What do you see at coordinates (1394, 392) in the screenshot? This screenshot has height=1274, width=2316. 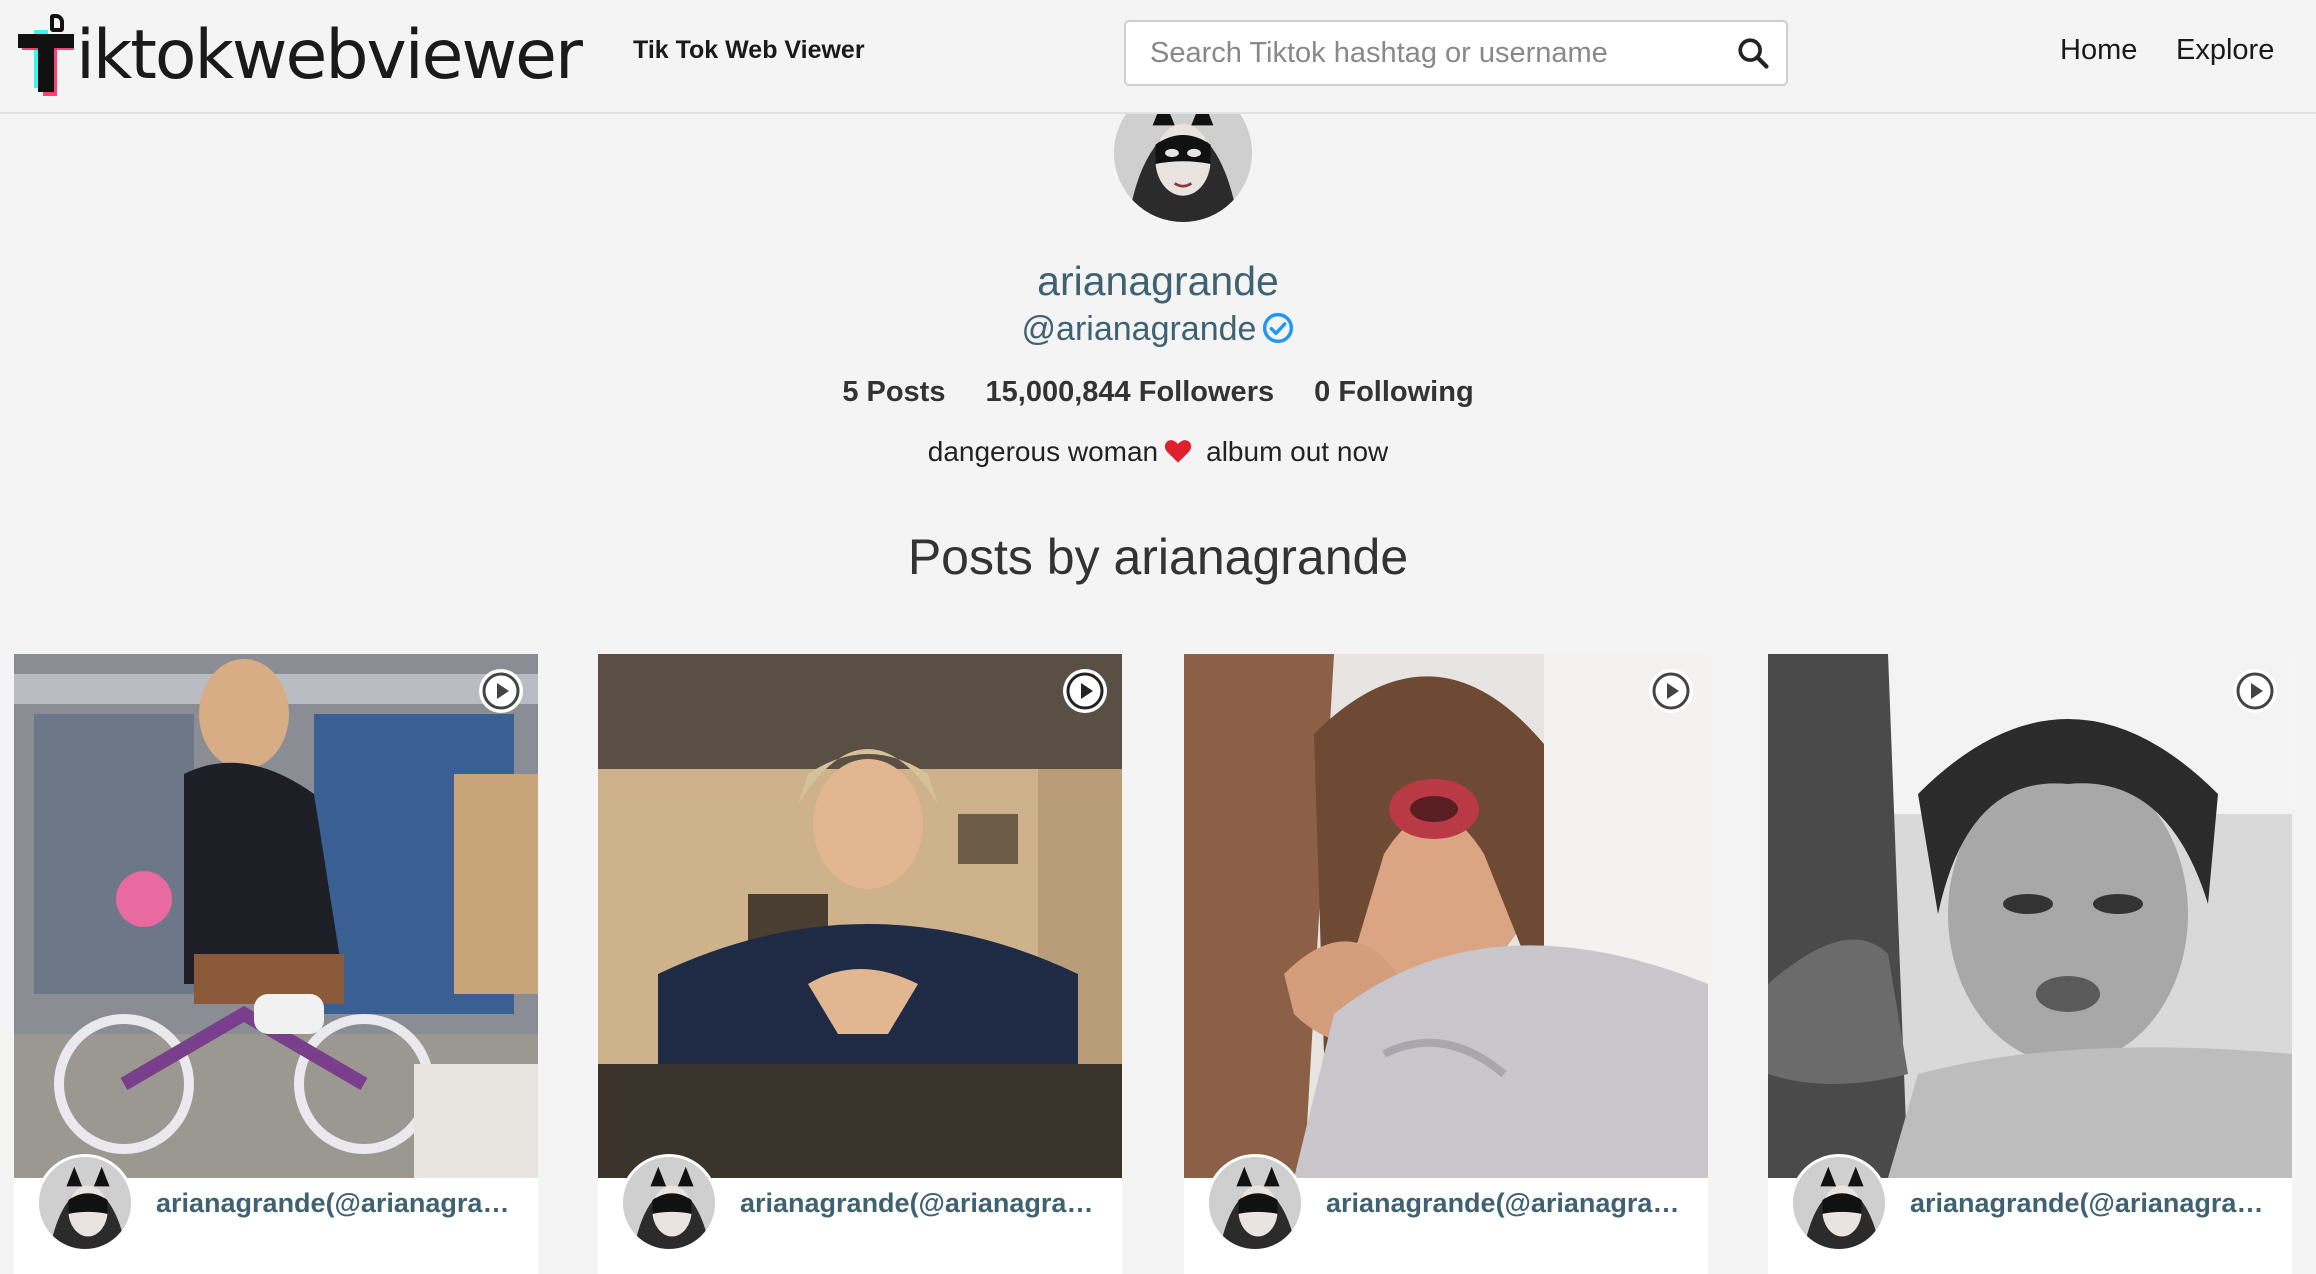 I see `following-count: 0 Following` at bounding box center [1394, 392].